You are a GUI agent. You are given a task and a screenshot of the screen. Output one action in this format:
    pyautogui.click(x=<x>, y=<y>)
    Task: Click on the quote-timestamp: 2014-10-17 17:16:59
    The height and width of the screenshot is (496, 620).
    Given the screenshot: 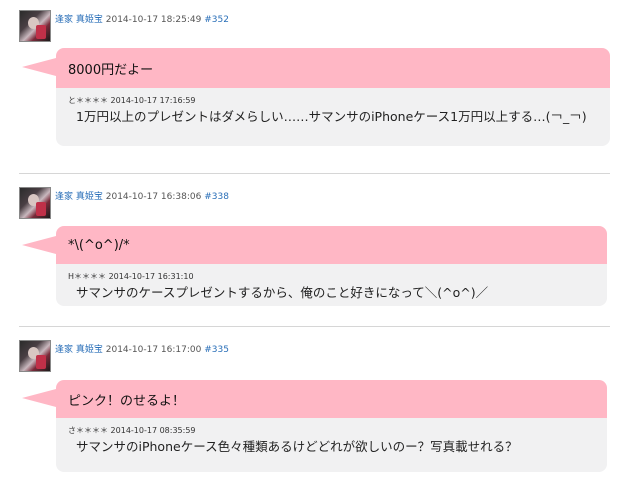 What is the action you would take?
    pyautogui.click(x=153, y=100)
    